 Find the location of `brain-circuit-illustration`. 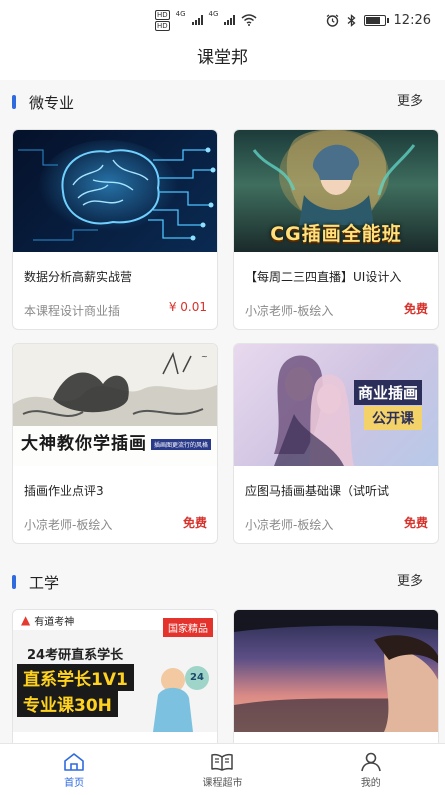

brain-circuit-illustration is located at coordinates (117, 190).